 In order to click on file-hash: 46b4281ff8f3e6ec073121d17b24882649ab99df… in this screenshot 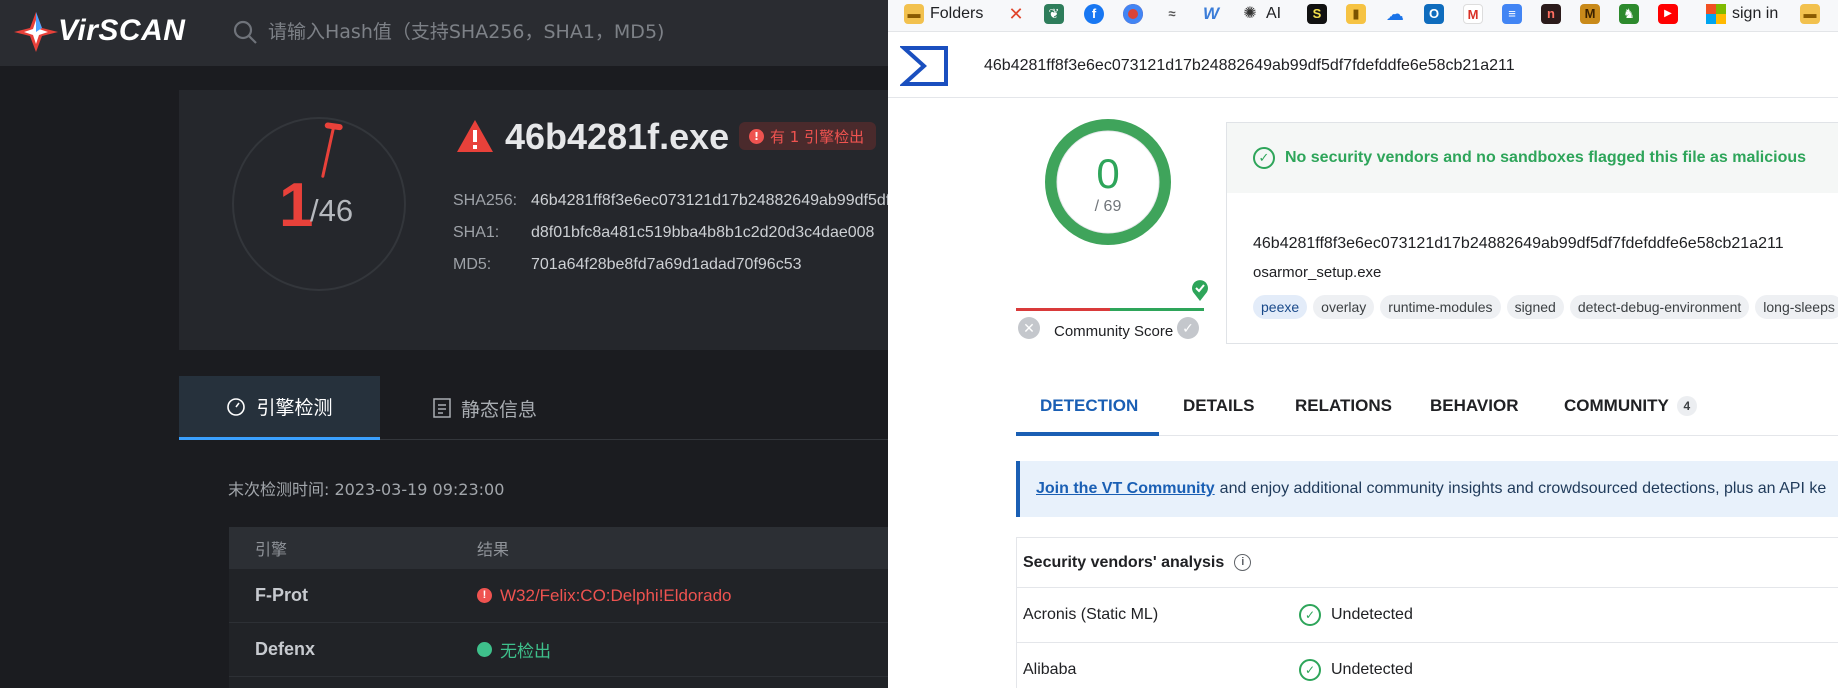, I will do `click(1518, 244)`.